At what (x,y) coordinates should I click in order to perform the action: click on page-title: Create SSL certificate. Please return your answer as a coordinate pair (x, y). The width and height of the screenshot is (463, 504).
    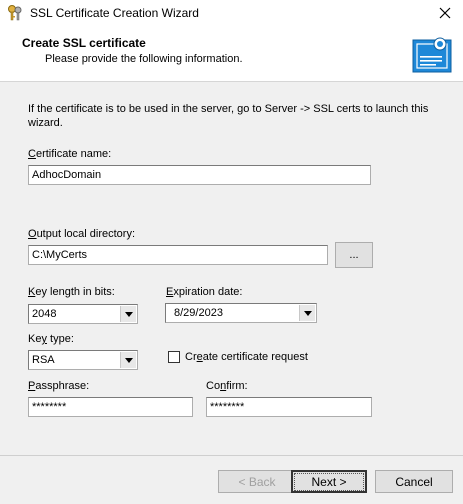
    Looking at the image, I should click on (84, 43).